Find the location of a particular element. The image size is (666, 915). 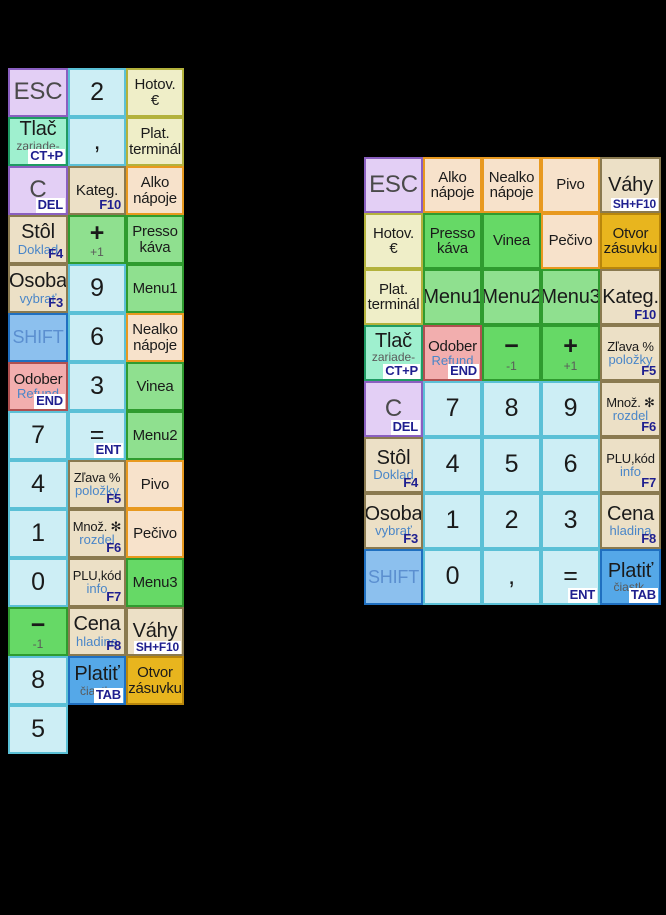

key-main-label: 0 is located at coordinates (38, 581).